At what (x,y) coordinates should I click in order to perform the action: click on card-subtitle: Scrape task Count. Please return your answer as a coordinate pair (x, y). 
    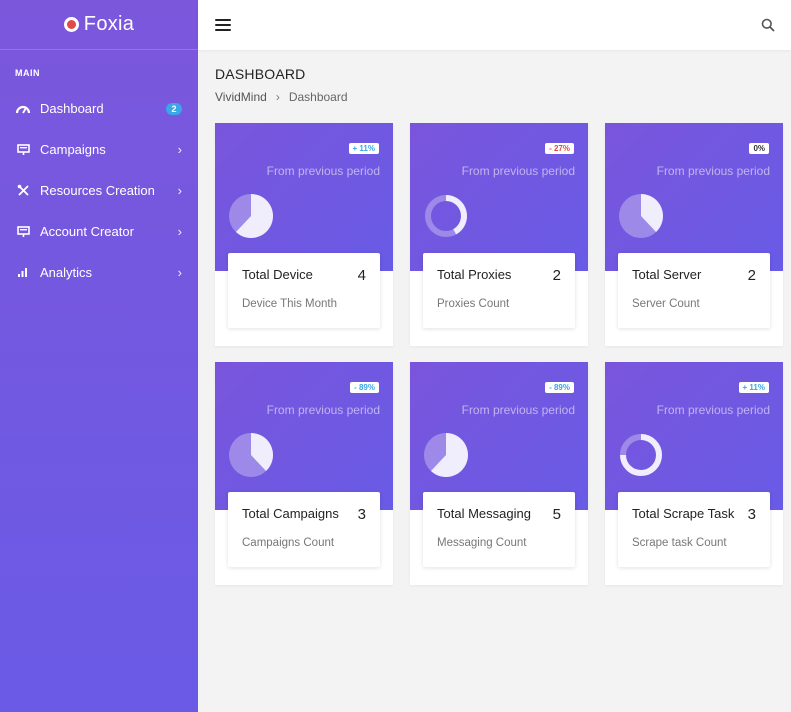
    Looking at the image, I should click on (679, 543).